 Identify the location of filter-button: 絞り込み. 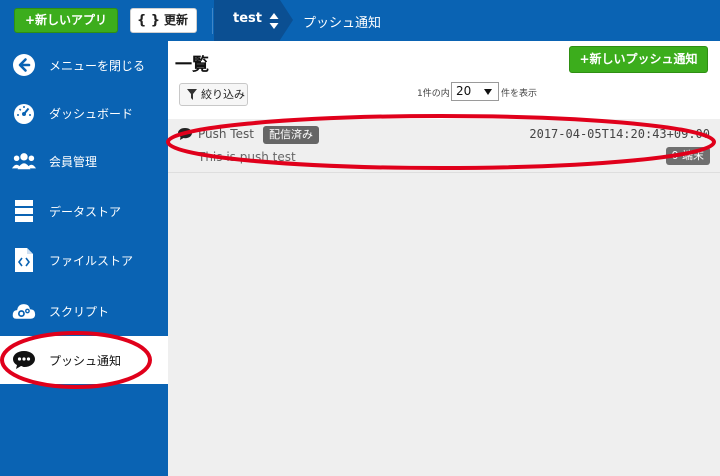
(213, 94).